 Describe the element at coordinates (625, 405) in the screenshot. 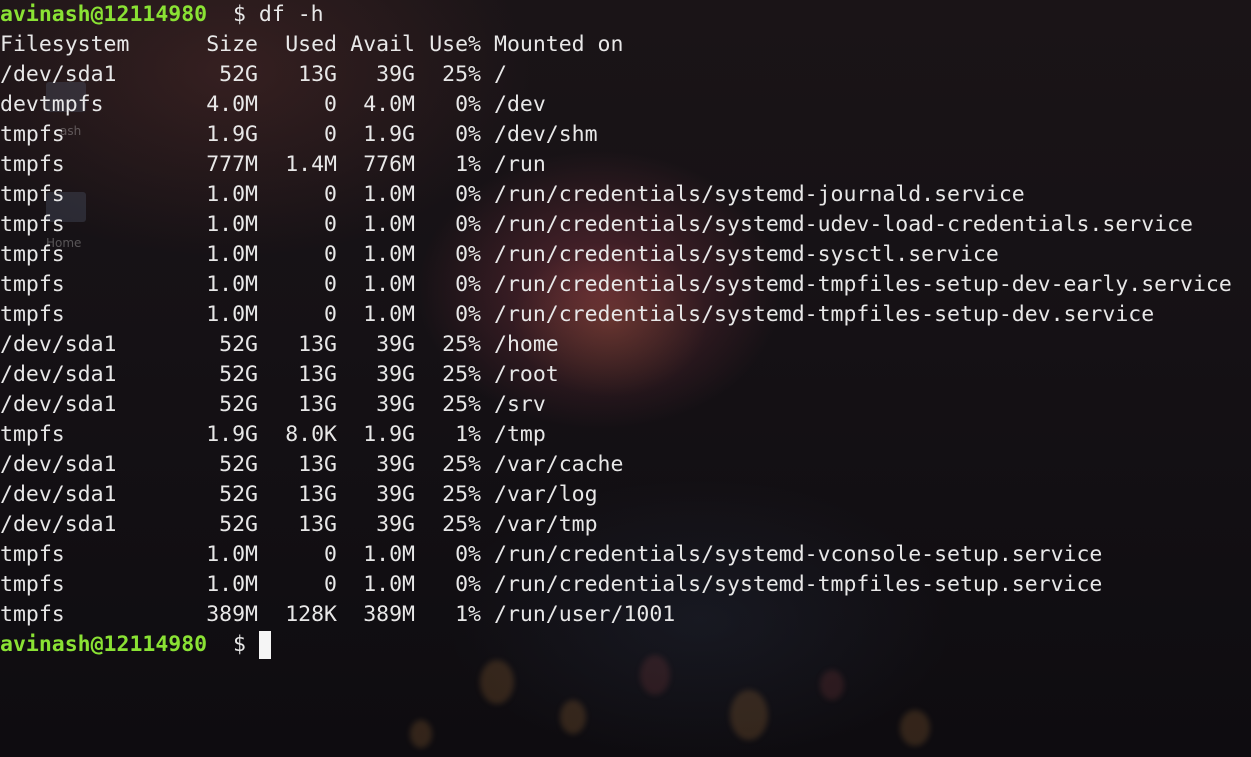

I see `table-row: /dev/sda1 52G 13G 39G 25%/srv` at that location.